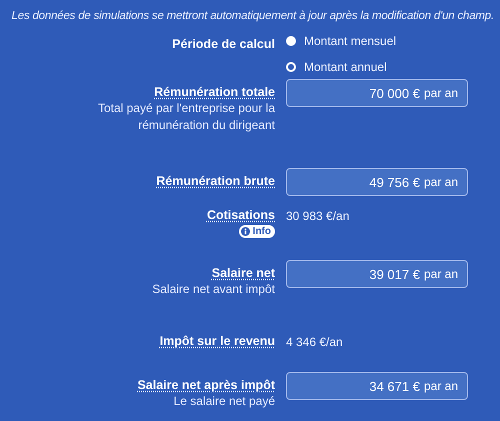  I want to click on radio-label: Montant mensuel, so click(350, 41).